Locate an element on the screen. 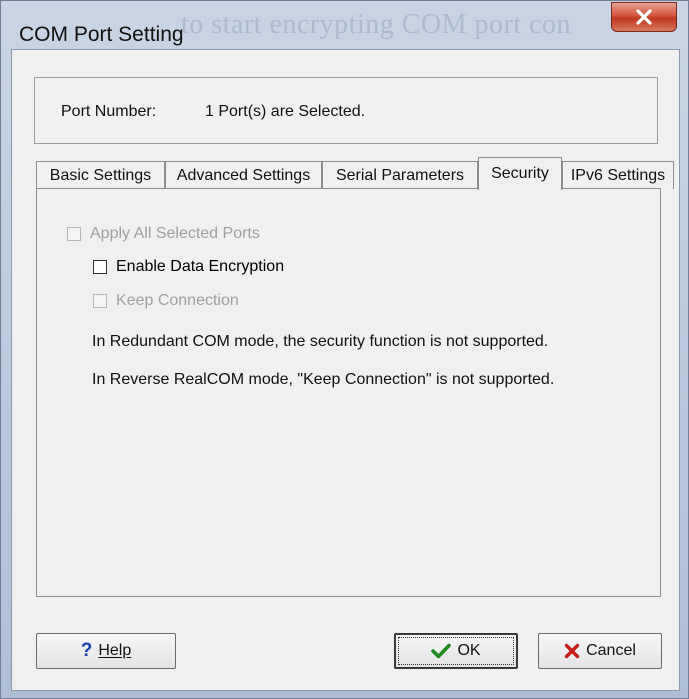 The width and height of the screenshot is (689, 699). help-button: ? Help is located at coordinates (106, 651).